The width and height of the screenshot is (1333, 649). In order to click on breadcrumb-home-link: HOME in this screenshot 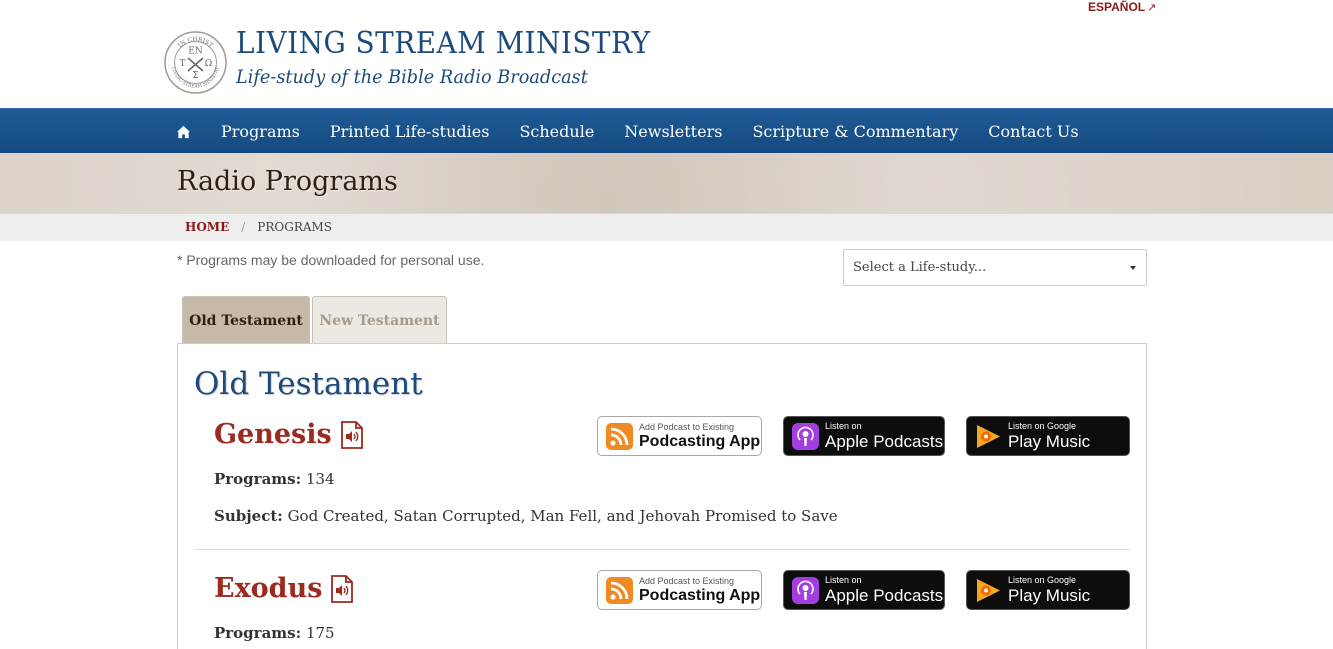, I will do `click(207, 227)`.